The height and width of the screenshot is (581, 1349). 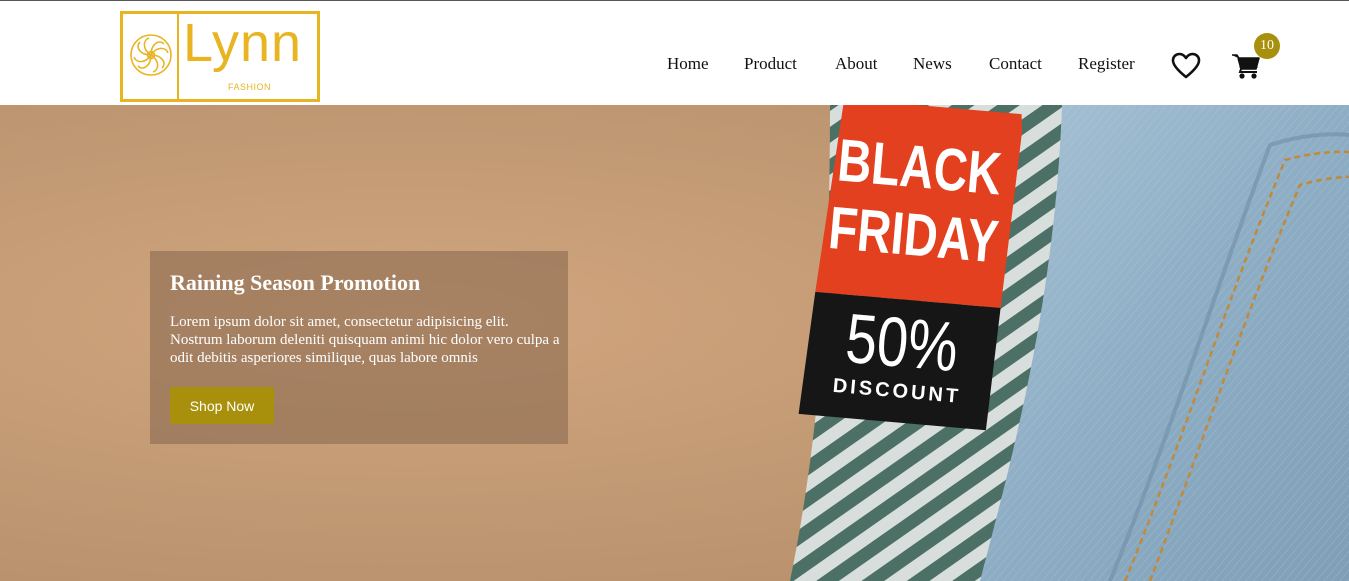 I want to click on heart-icon, so click(x=1186, y=66).